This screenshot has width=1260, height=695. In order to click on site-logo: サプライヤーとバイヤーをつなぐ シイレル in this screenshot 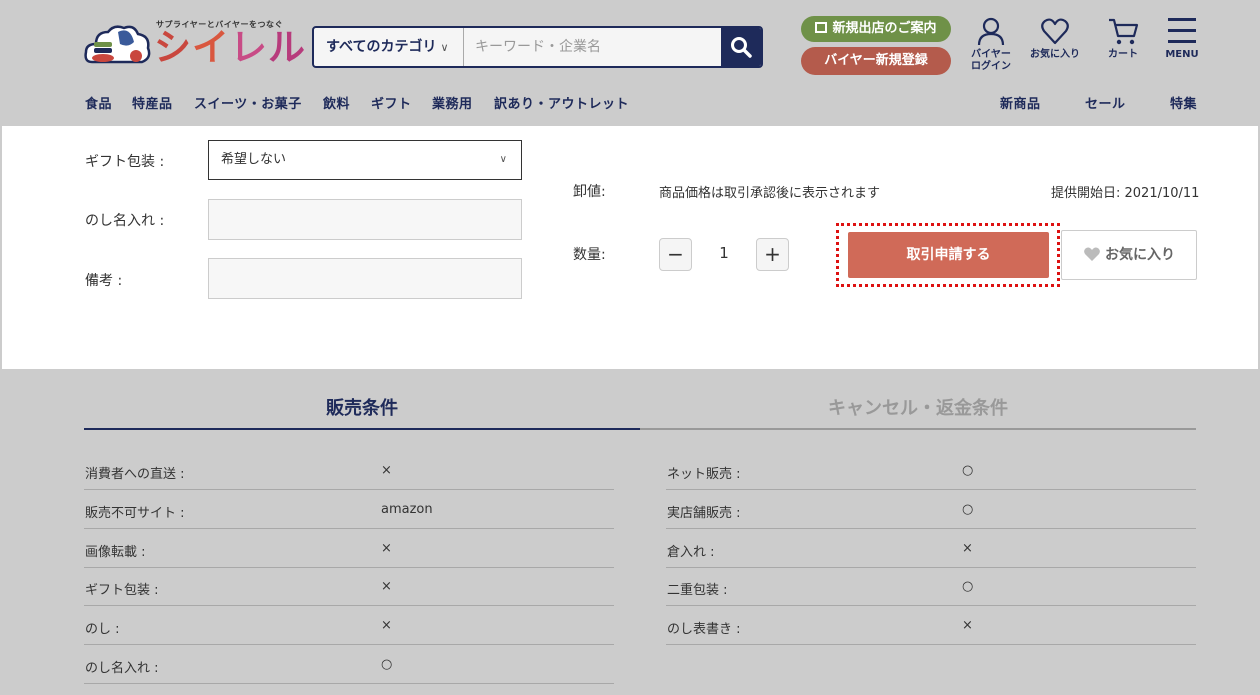, I will do `click(194, 43)`.